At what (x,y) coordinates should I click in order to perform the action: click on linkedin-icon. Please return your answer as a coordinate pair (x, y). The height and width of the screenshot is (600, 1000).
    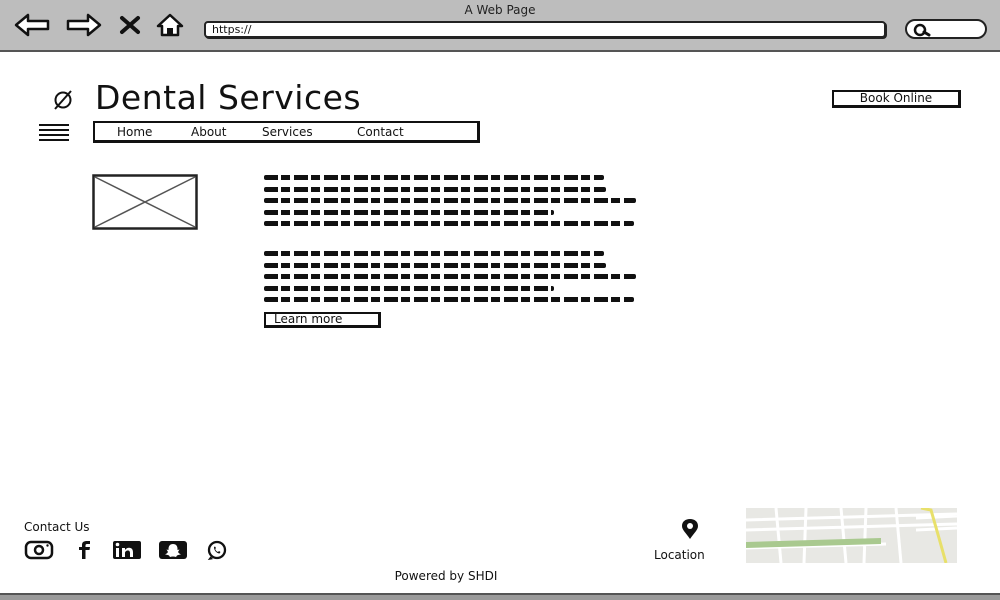
    Looking at the image, I should click on (127, 550).